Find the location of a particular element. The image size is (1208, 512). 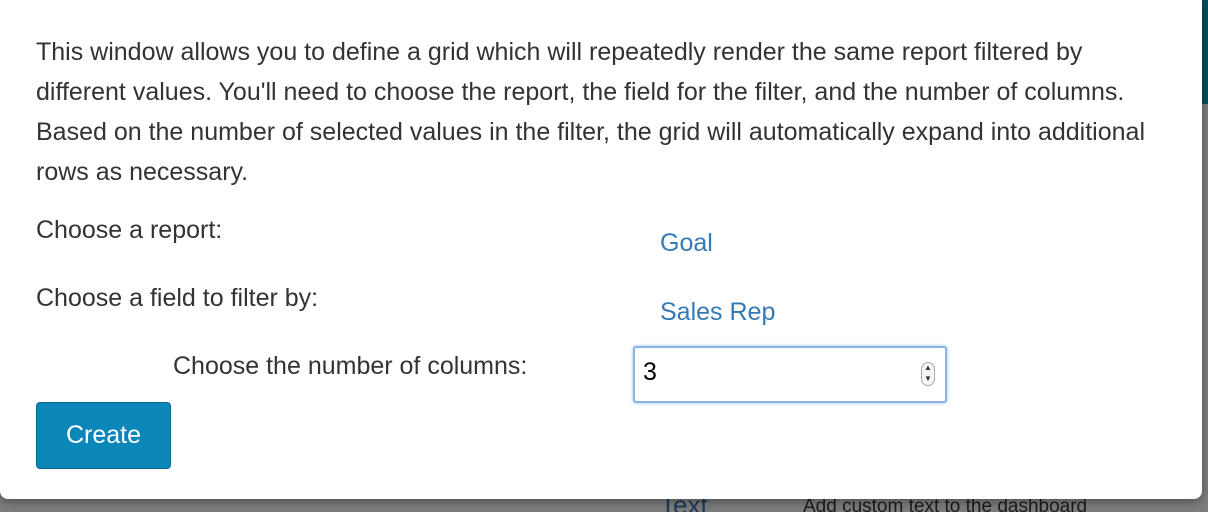

columns-number-field is located at coordinates (773, 372).